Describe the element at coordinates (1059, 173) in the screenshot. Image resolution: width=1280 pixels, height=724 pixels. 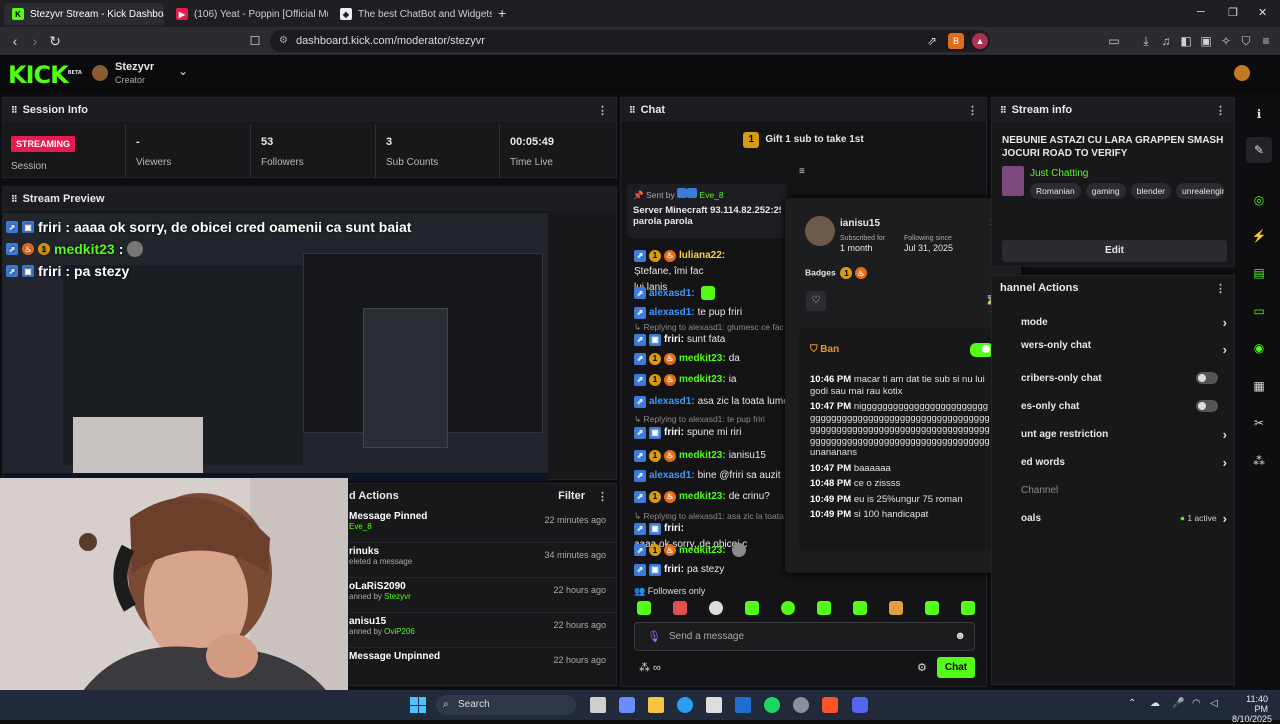
I see `category-link: Just Chatting` at that location.